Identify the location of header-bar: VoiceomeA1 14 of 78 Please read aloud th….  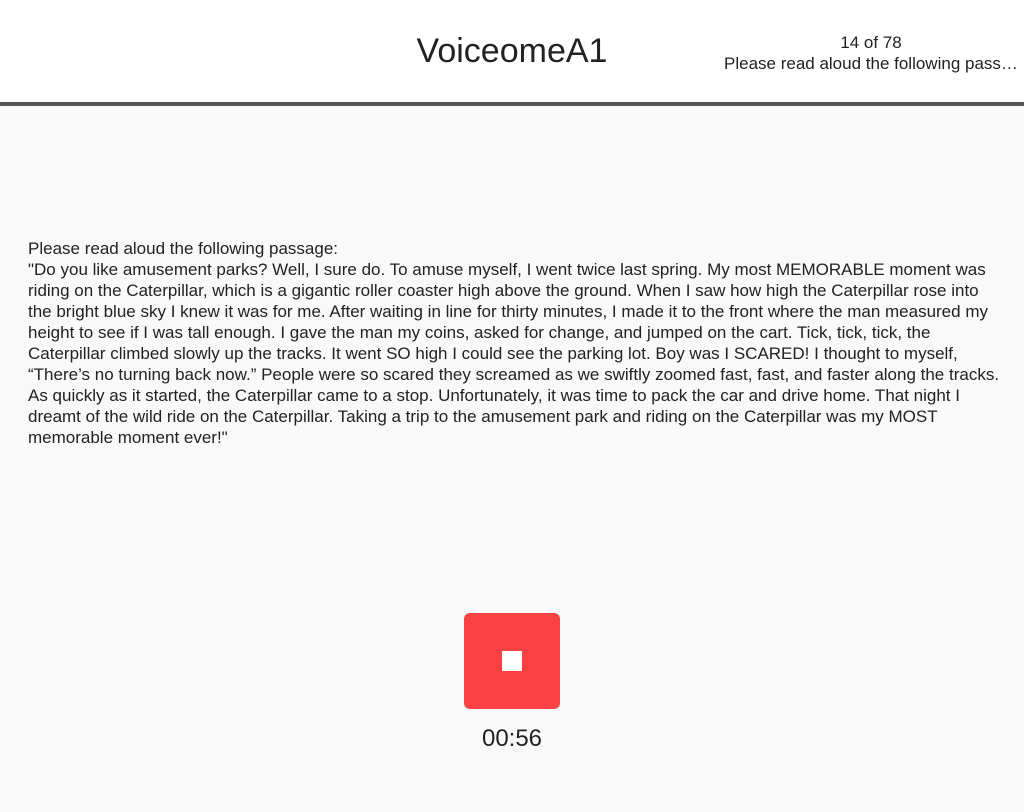
(512, 53).